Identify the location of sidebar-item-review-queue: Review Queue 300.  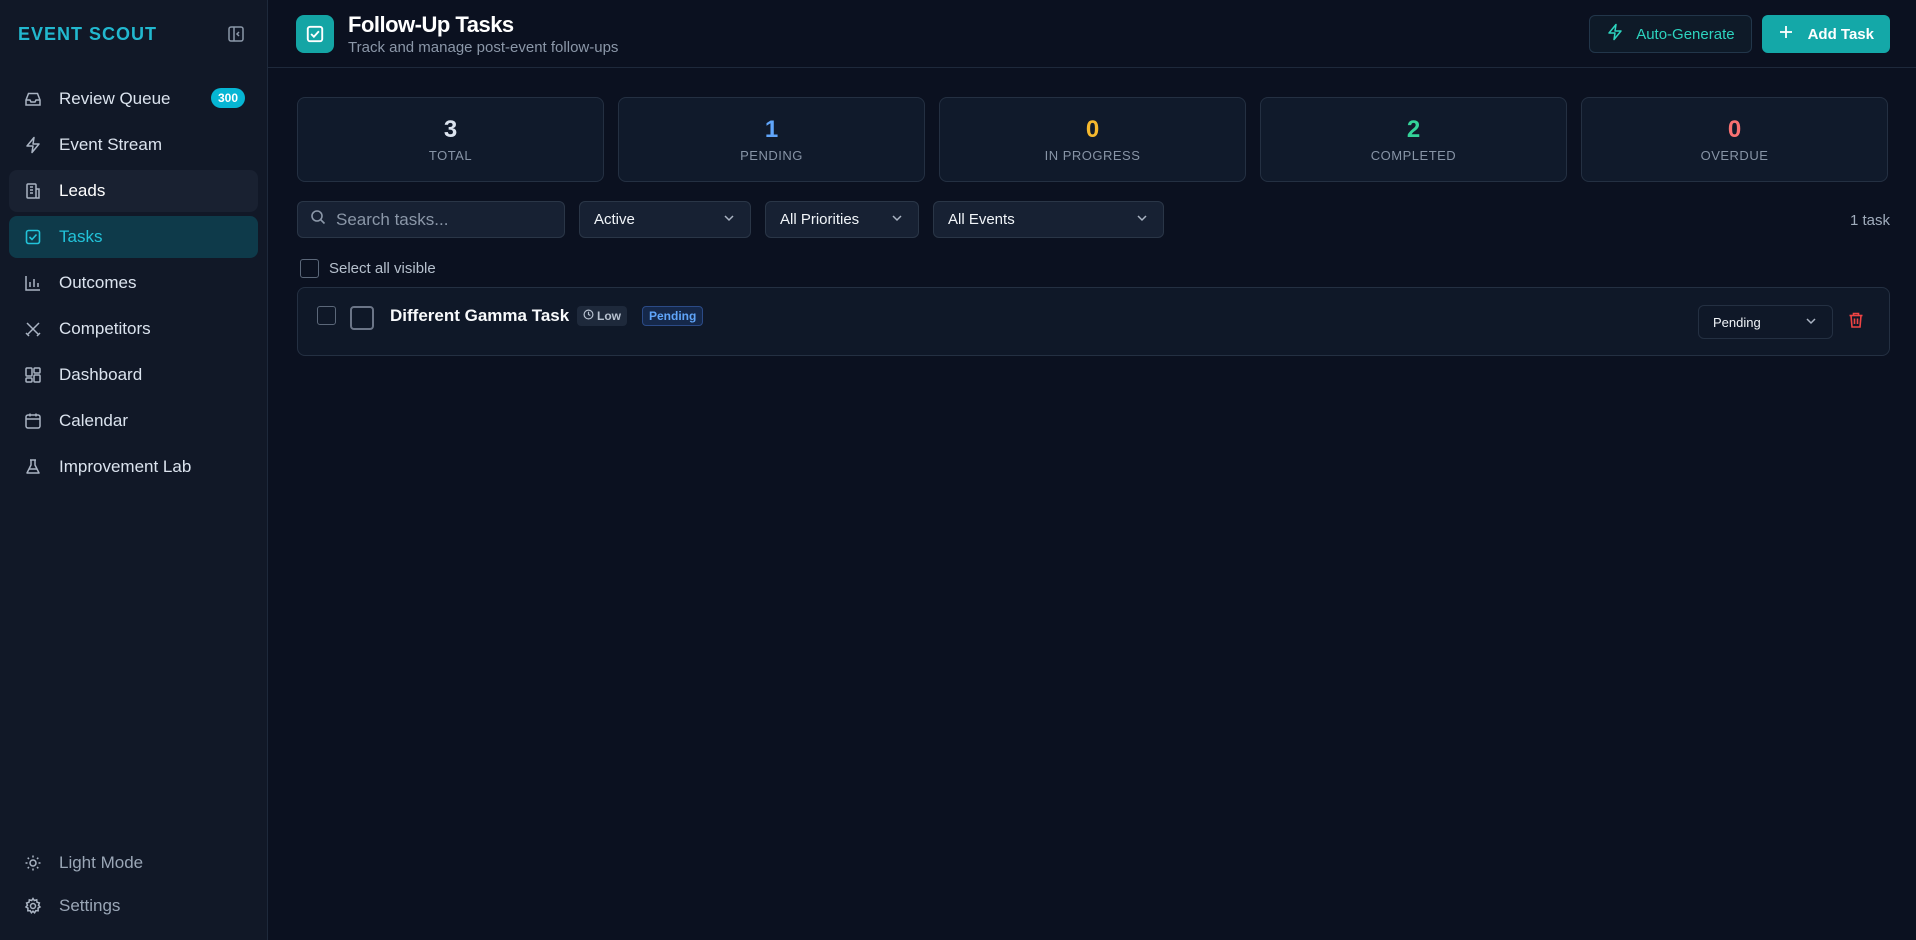
(133, 99).